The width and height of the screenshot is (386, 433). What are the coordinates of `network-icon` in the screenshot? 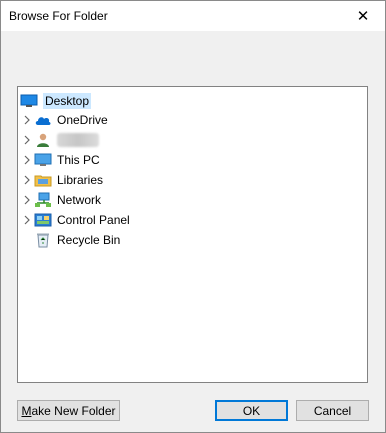 It's located at (43, 200).